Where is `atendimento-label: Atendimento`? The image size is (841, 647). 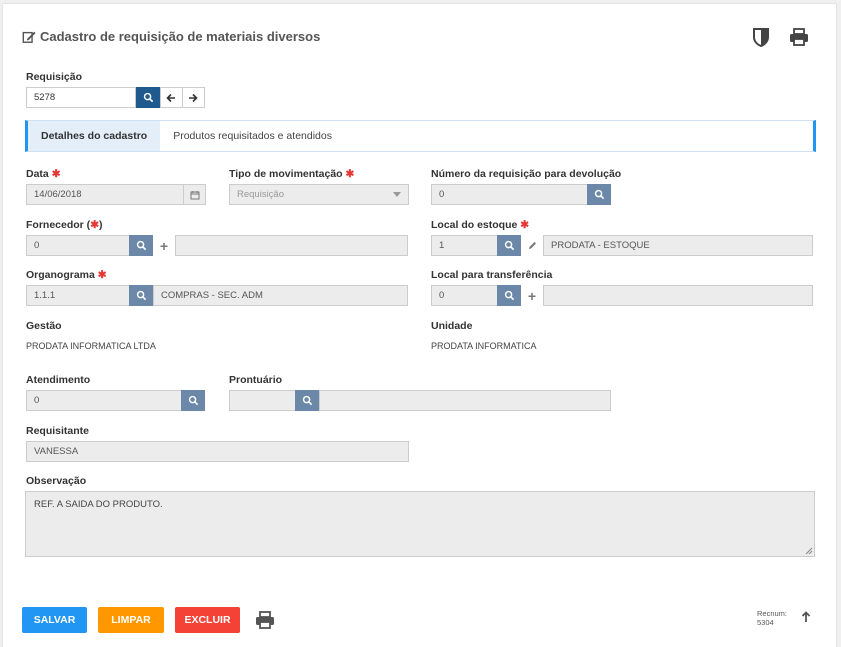 atendimento-label: Atendimento is located at coordinates (58, 380).